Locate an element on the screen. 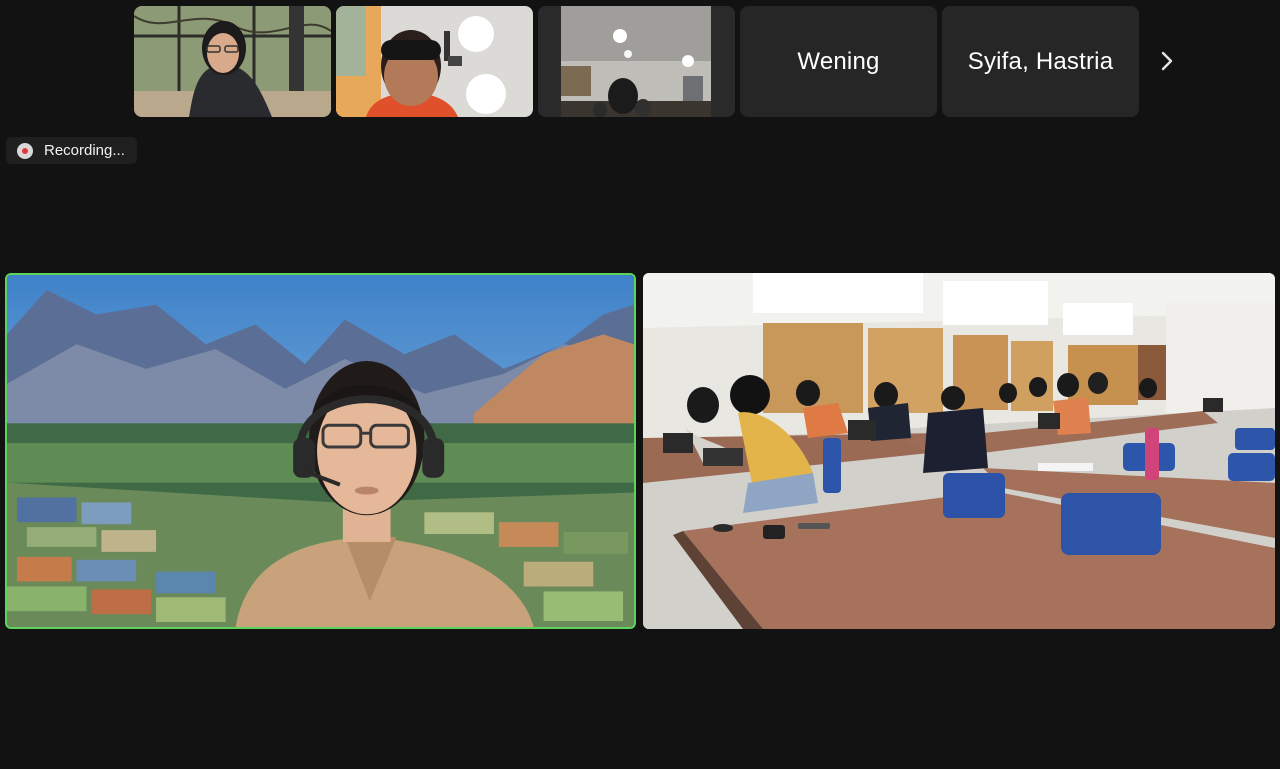 Image resolution: width=1280 pixels, height=769 pixels. participant-thumbnail-5: Syifa, Hastria is located at coordinates (1040, 61).